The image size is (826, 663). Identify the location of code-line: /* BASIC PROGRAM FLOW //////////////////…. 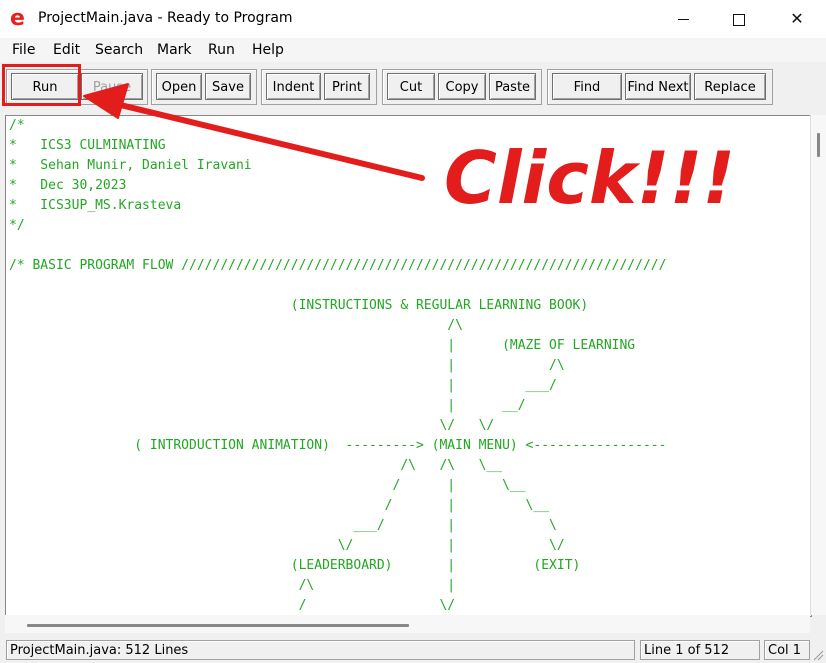
(337, 266).